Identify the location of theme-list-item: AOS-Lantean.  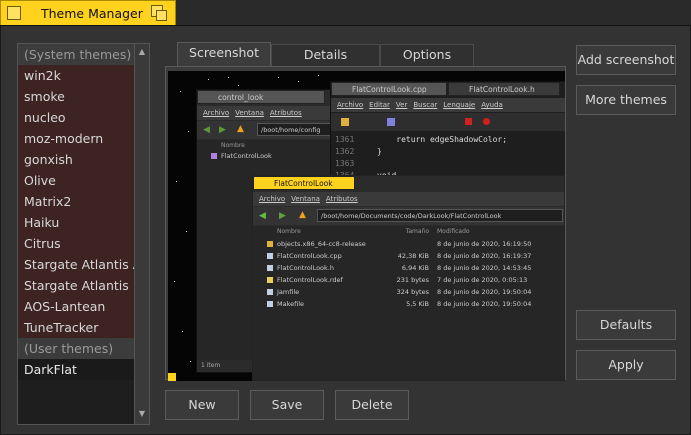
(76, 306).